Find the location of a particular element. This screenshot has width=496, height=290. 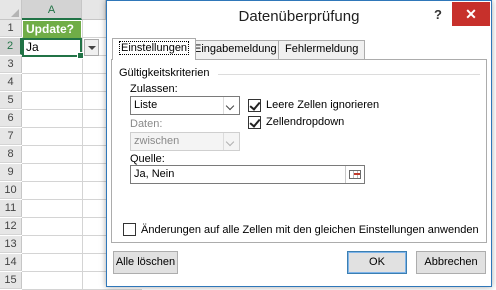

in-cell-dropdown-checkbox is located at coordinates (254, 122).